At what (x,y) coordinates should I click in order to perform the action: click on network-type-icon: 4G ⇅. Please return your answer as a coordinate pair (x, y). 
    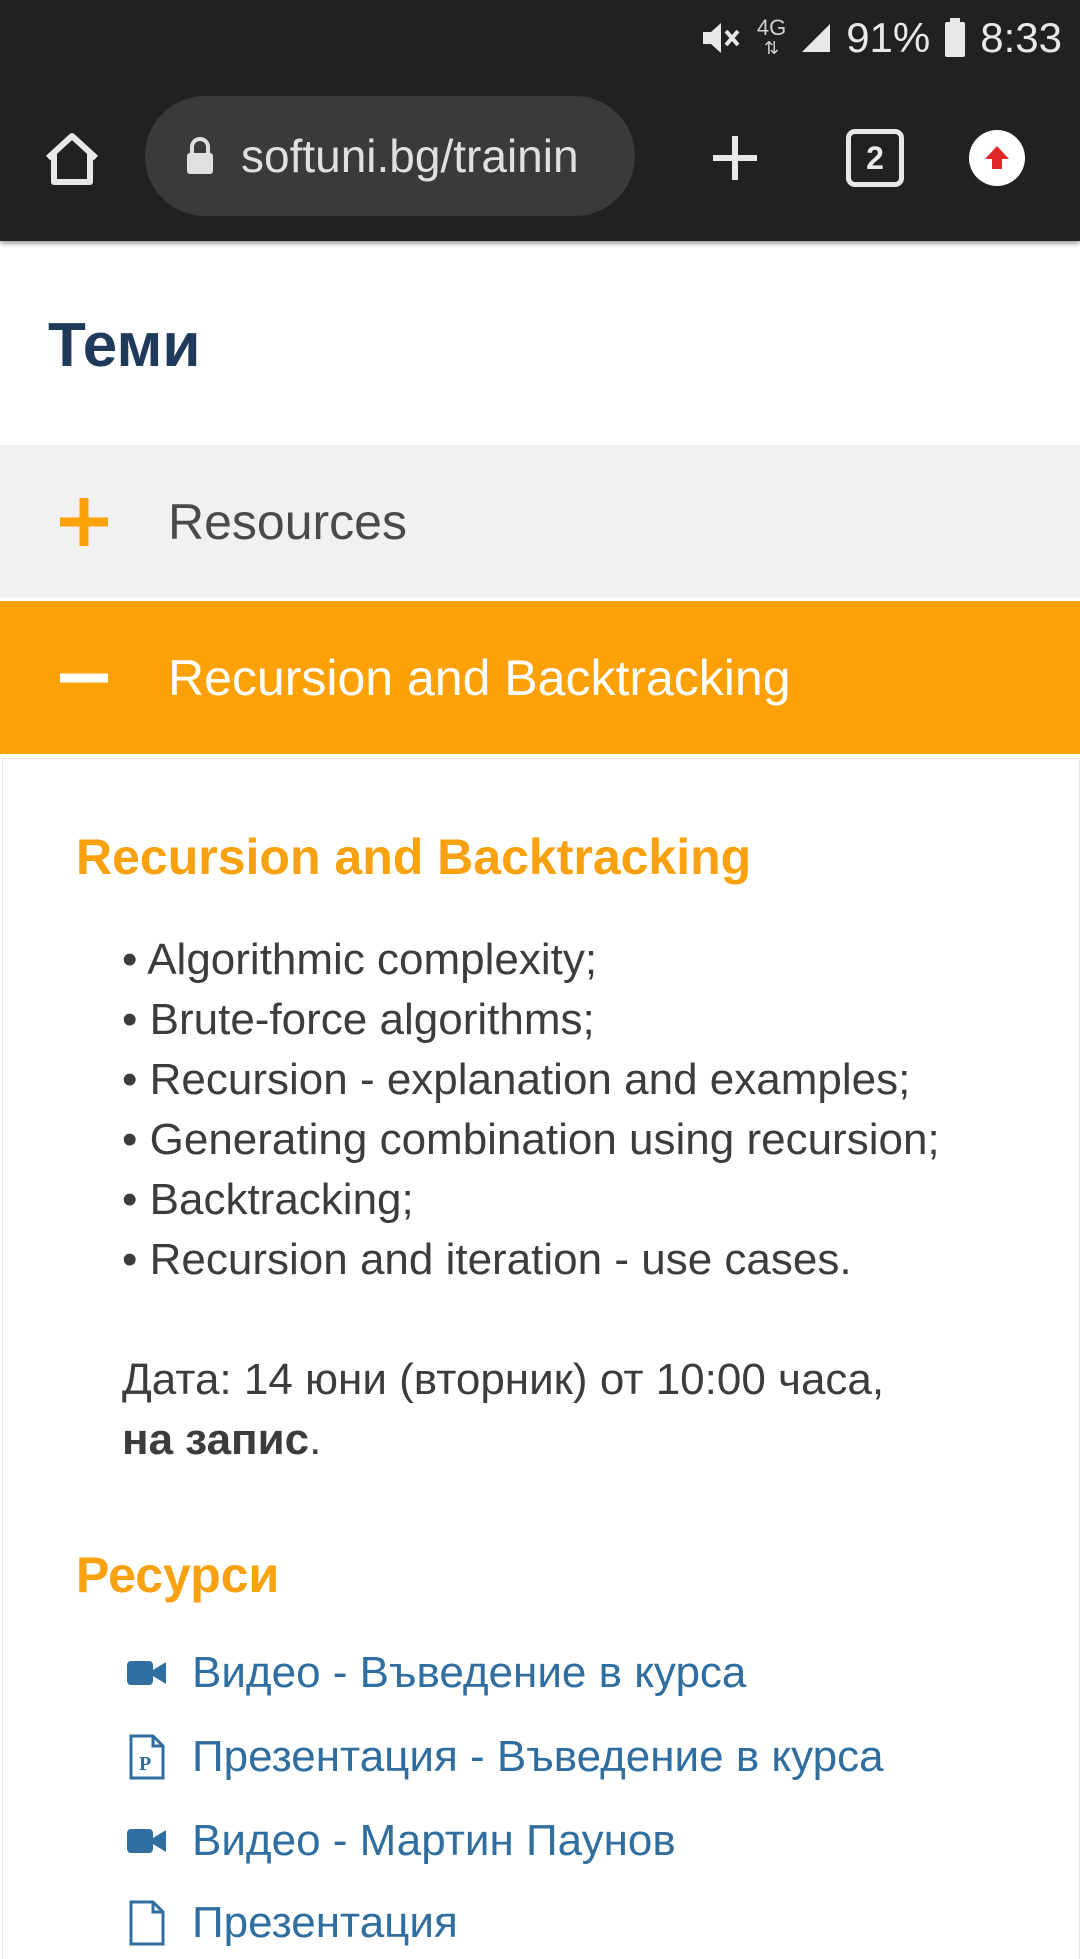
    Looking at the image, I should click on (771, 36).